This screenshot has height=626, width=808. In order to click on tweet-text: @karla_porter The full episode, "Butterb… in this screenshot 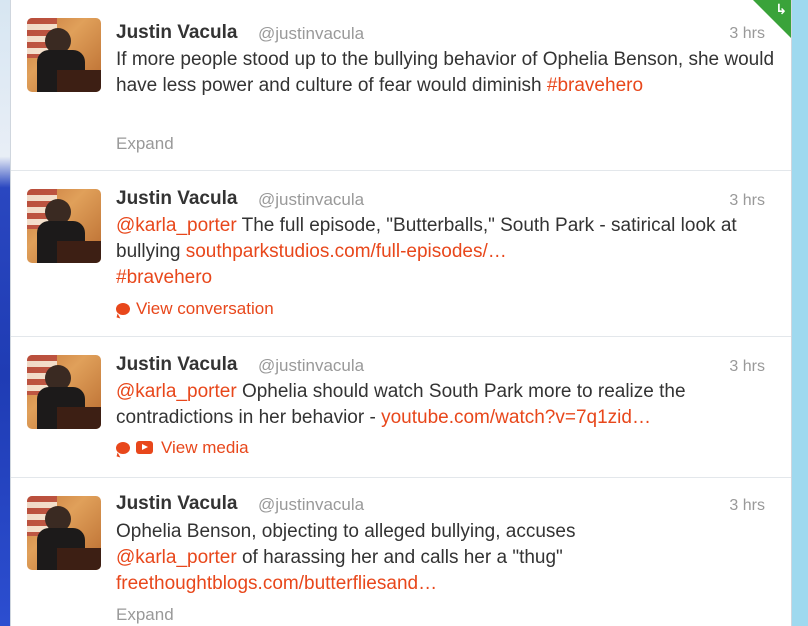, I will do `click(446, 252)`.